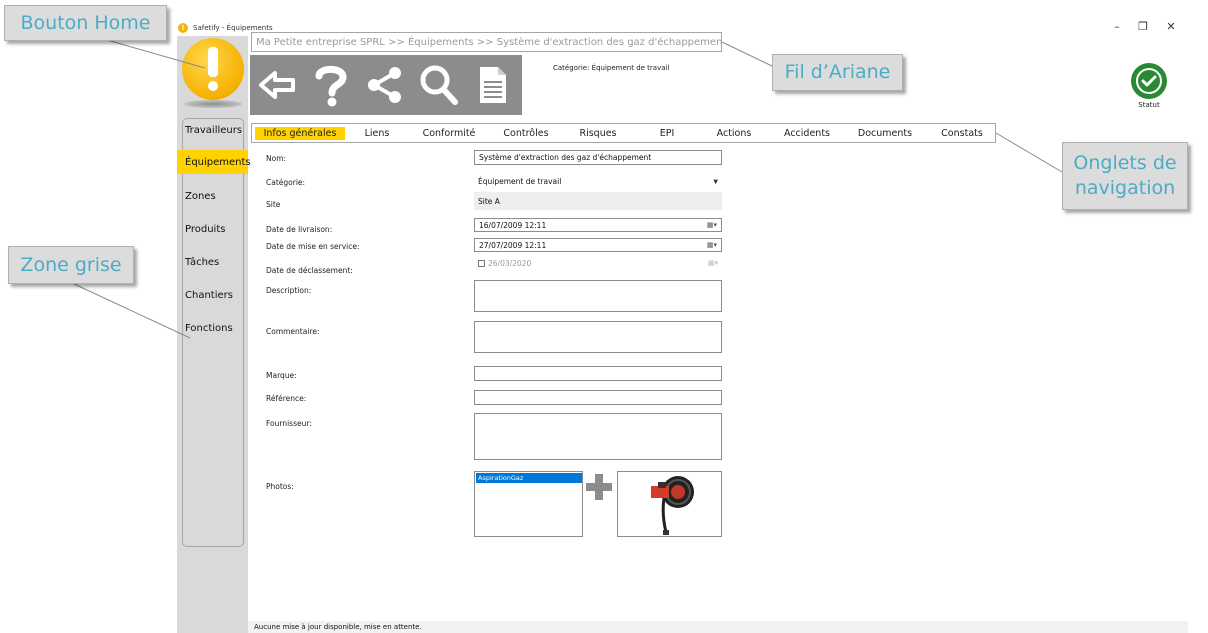 This screenshot has height=633, width=1208. Describe the element at coordinates (1125, 176) in the screenshot. I see `callout-tabs: Onglets de navigation` at that location.